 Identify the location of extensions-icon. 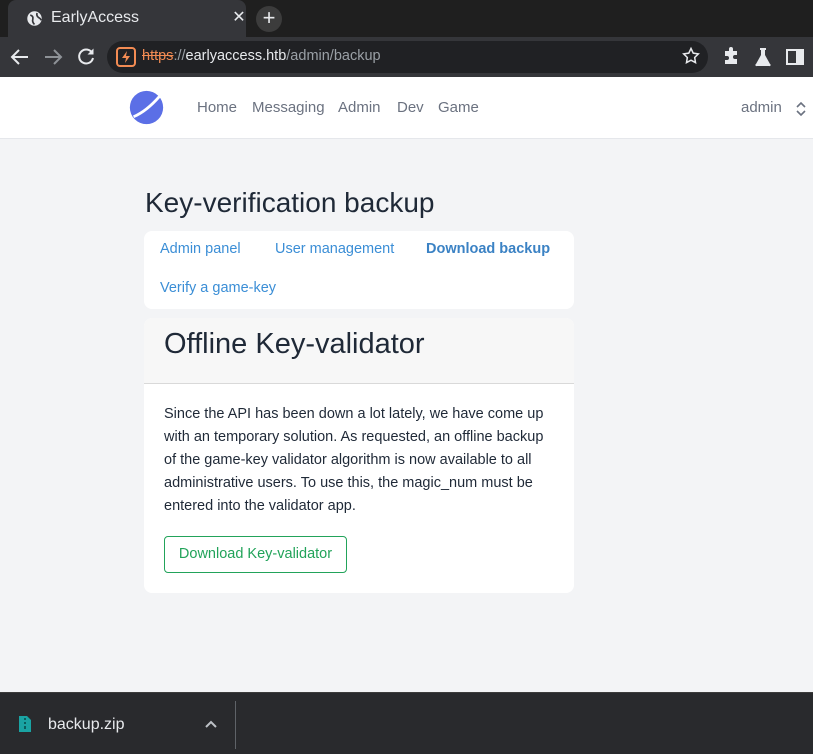
(731, 57).